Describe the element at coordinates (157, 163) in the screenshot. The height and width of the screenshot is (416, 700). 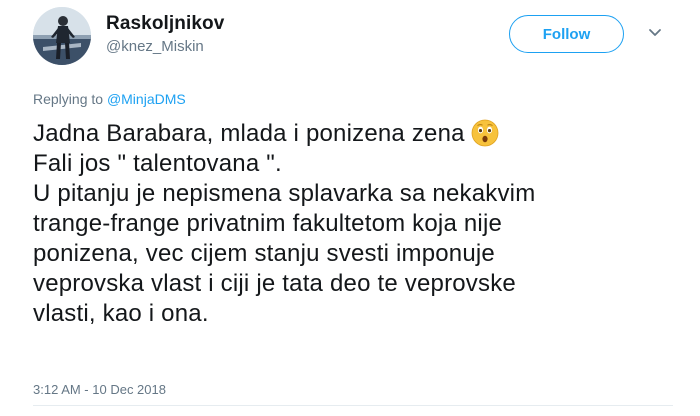
I see `tweet-line: Fali jos " talentovana ".` at that location.